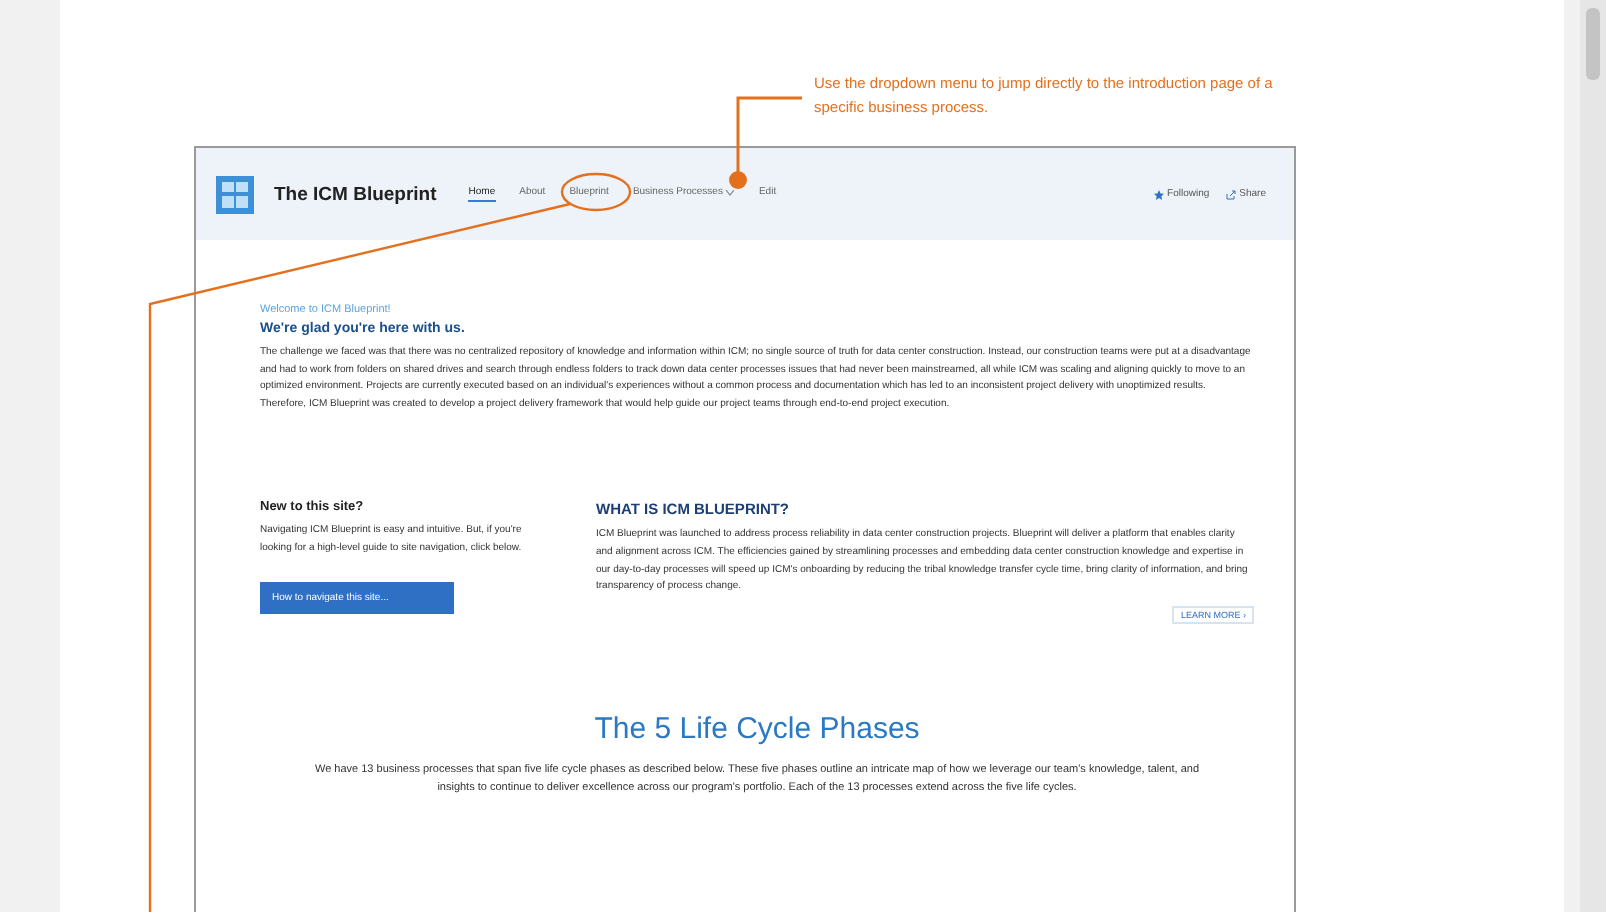 The image size is (1606, 912). What do you see at coordinates (765, 142) in the screenshot?
I see `callout-line` at bounding box center [765, 142].